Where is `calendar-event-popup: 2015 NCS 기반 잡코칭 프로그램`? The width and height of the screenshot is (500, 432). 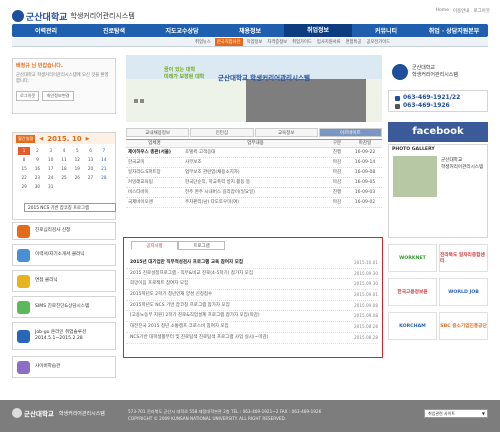
calendar-event-popup: 2015 NCS 기반 잡코칭 프로그램 is located at coordinates (70, 207).